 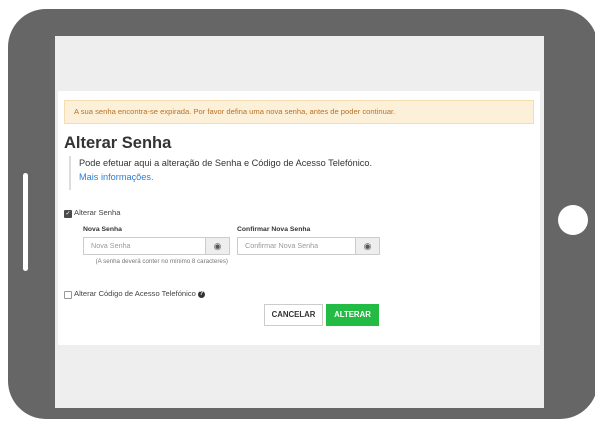 What do you see at coordinates (296, 246) in the screenshot?
I see `confirm-password-input: Confirmar Nova Senha` at bounding box center [296, 246].